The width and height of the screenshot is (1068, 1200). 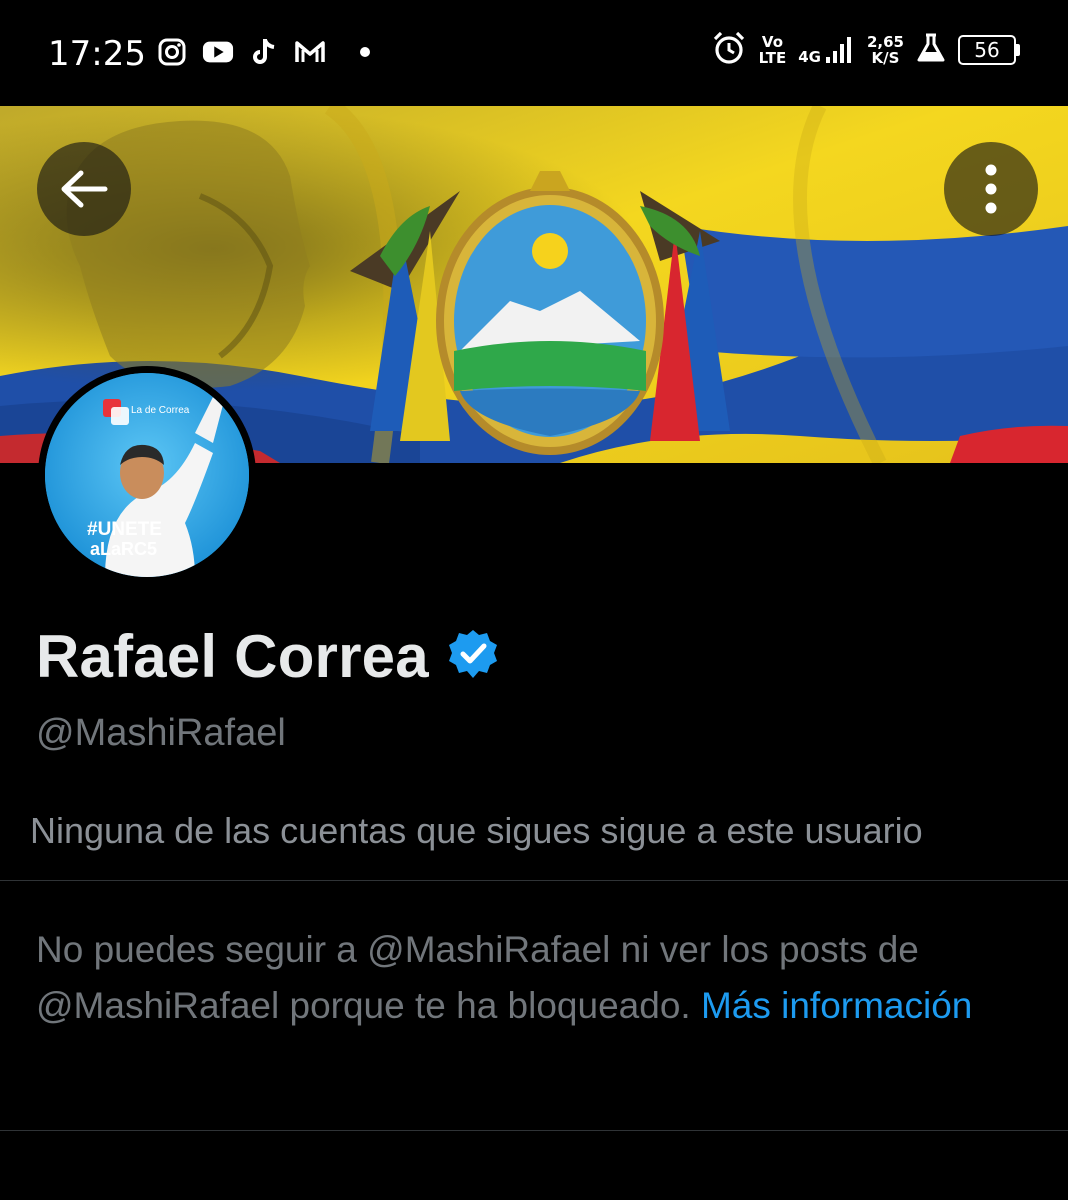 I want to click on avatar-tag-1: #UNETE, so click(x=124, y=529).